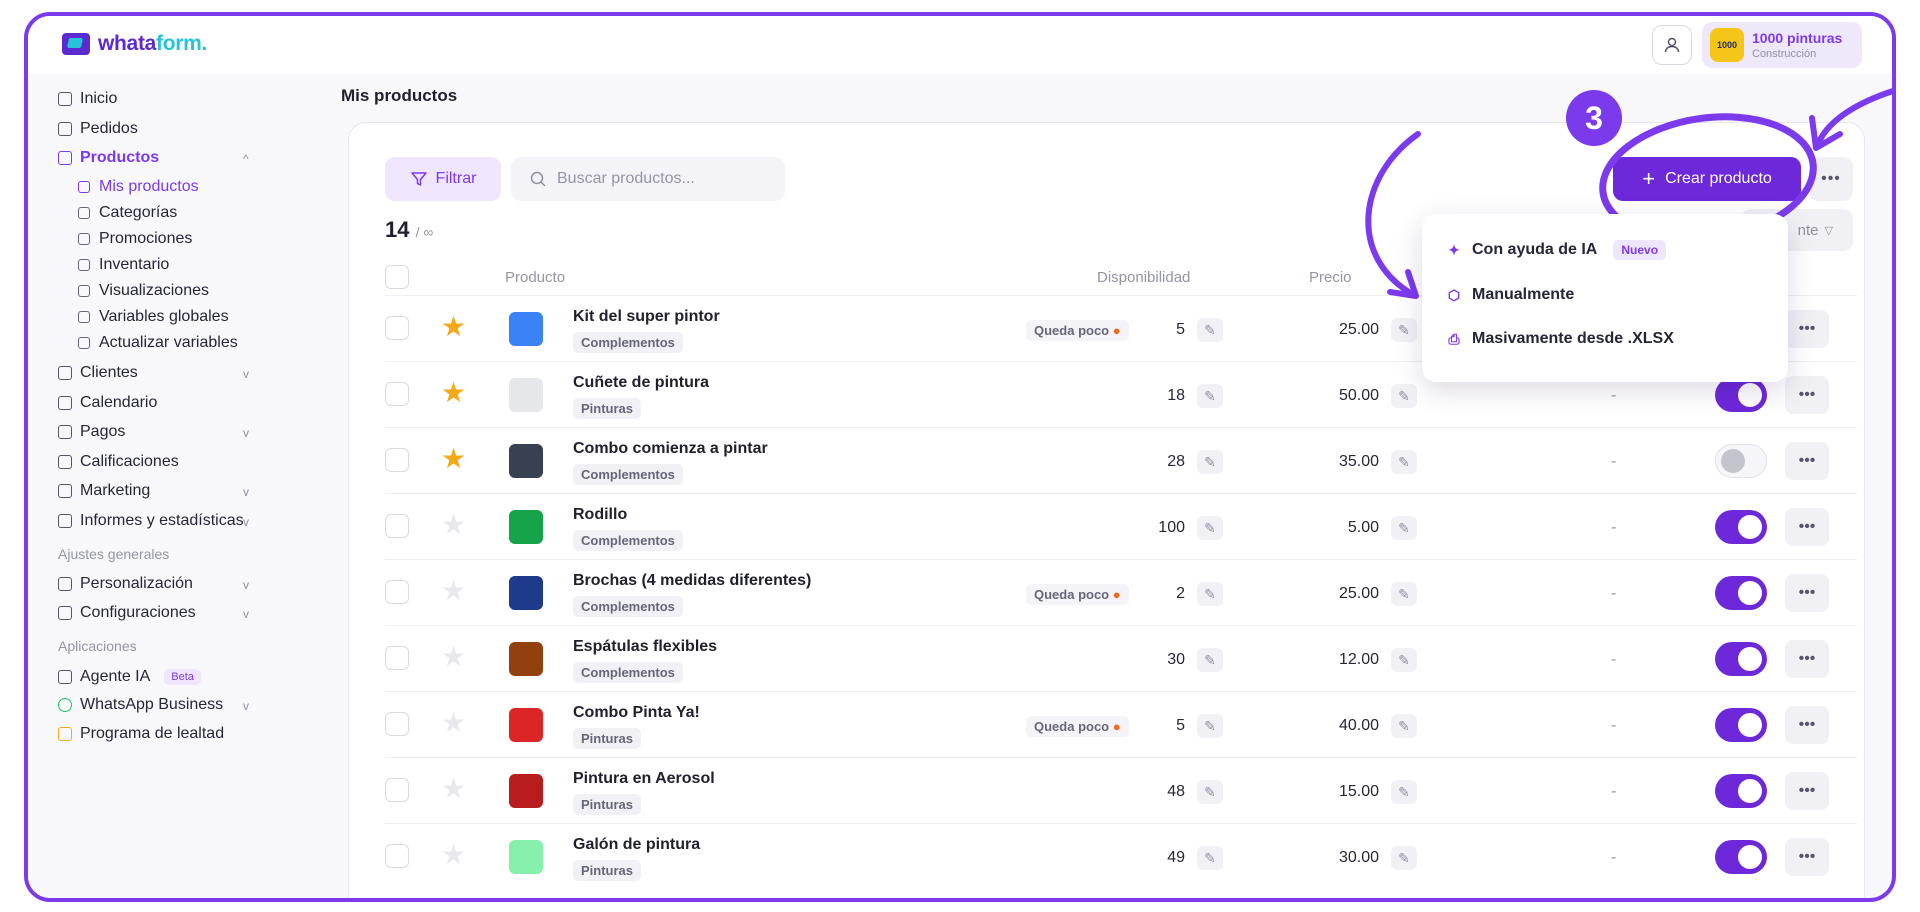 The width and height of the screenshot is (1920, 912). Describe the element at coordinates (646, 317) in the screenshot. I see `product-name: Kit del super pintor` at that location.